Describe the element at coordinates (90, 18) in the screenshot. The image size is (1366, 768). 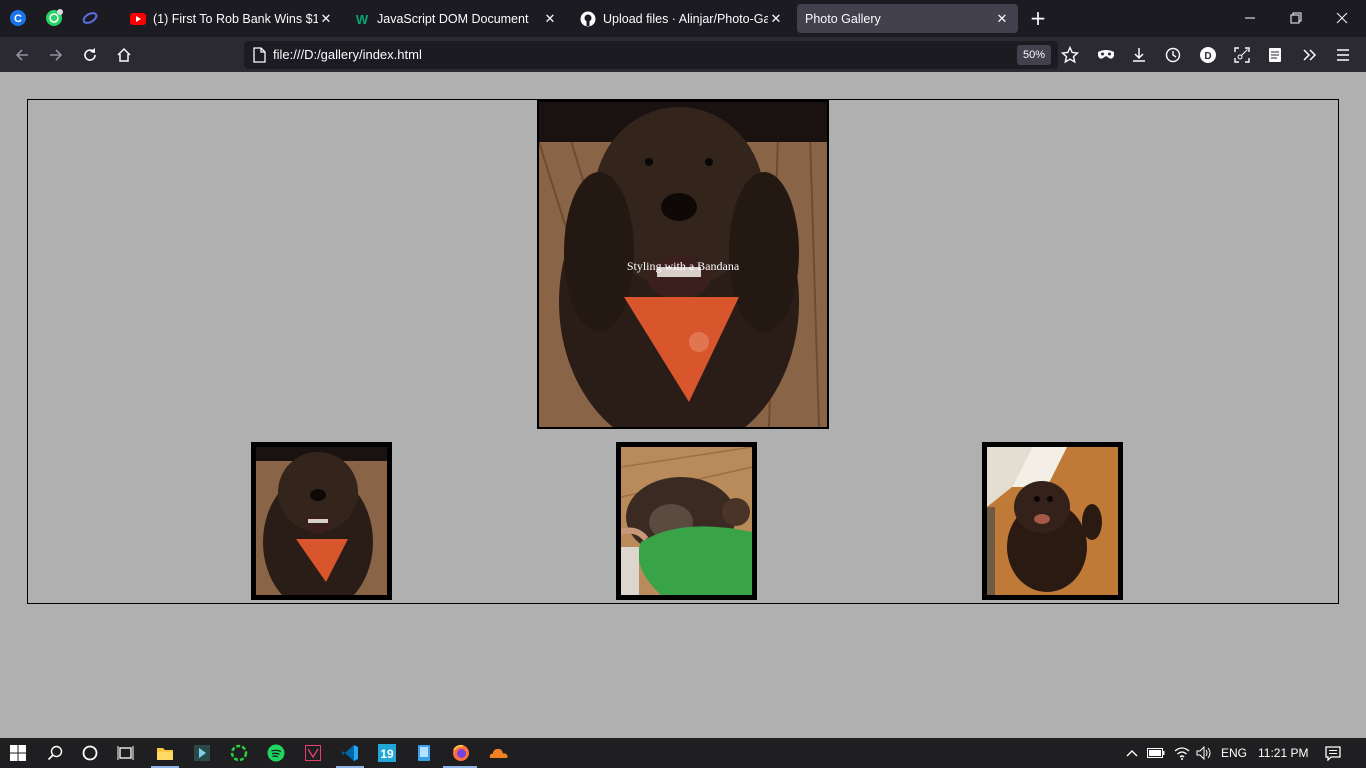
I see `pinned-tab-link-icon` at that location.